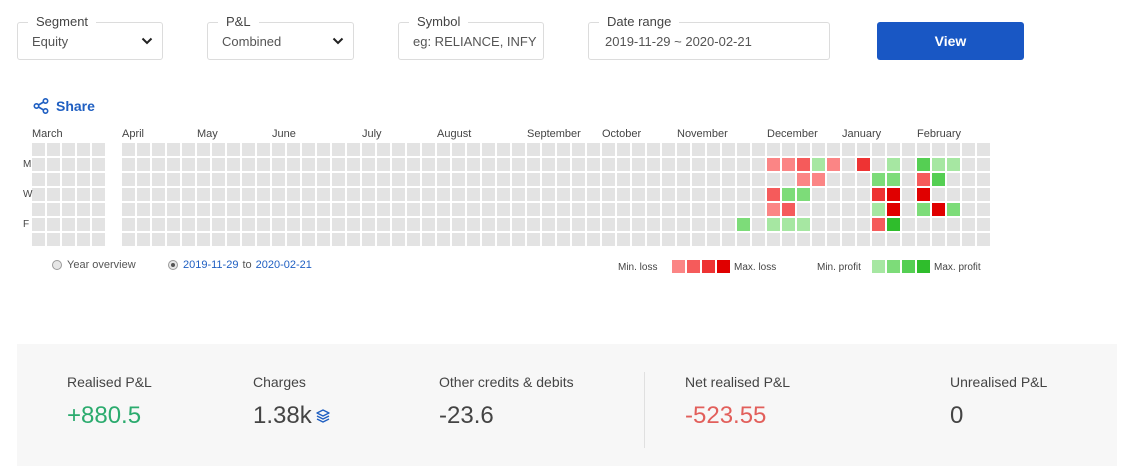 The height and width of the screenshot is (466, 1126). I want to click on view-button: View, so click(950, 41).